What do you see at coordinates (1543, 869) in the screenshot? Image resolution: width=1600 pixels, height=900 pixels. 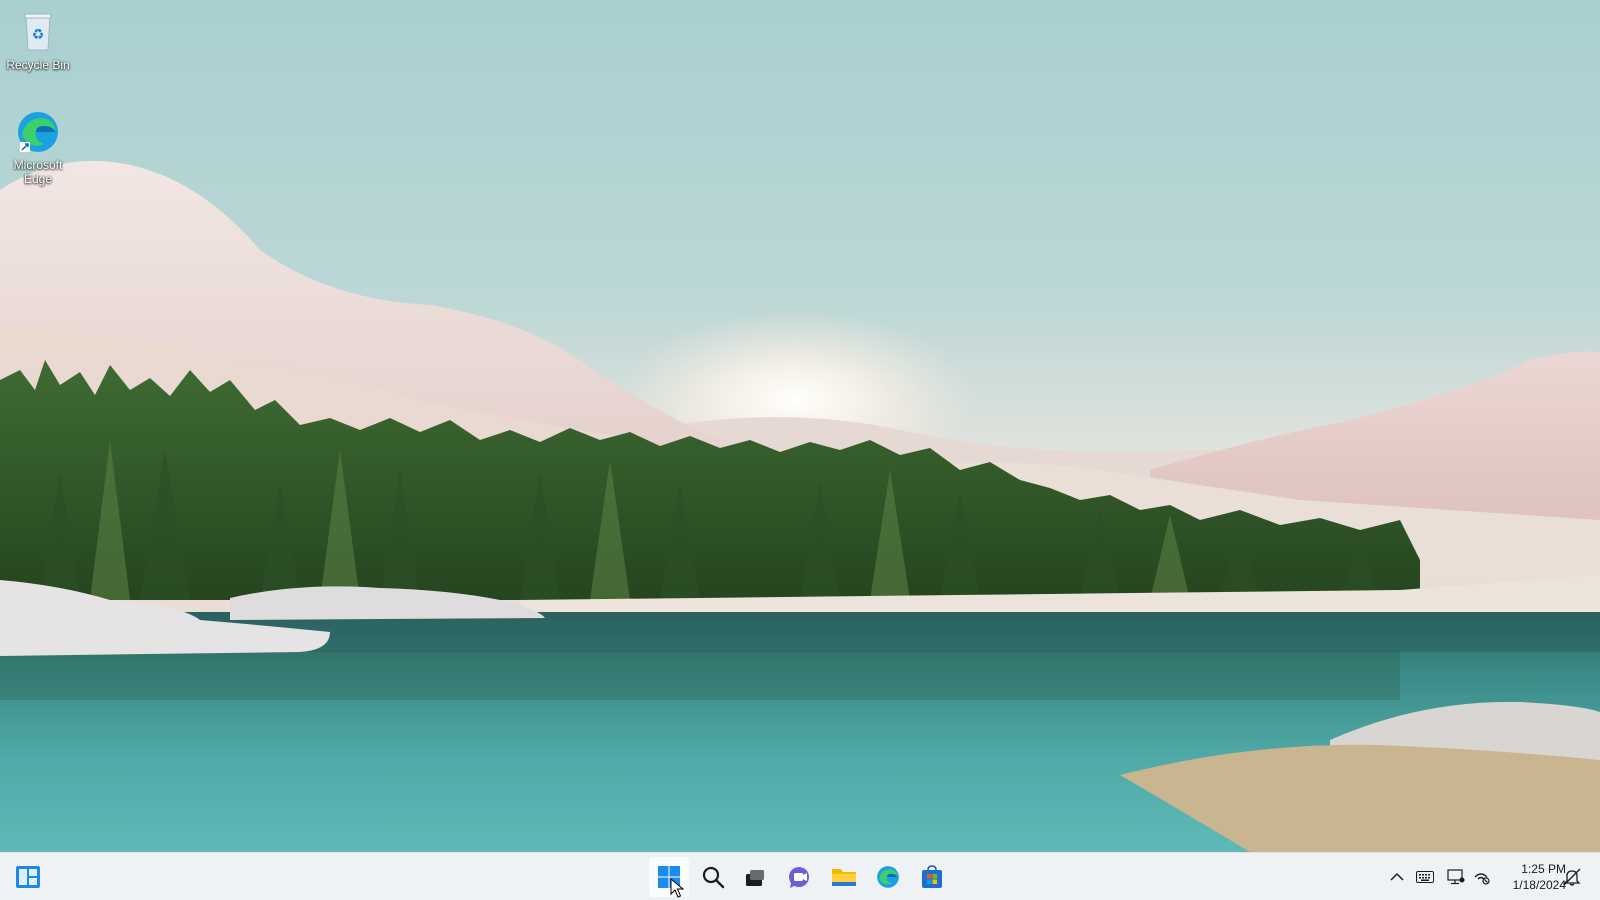 I see `clock-time: 1:25 PM` at bounding box center [1543, 869].